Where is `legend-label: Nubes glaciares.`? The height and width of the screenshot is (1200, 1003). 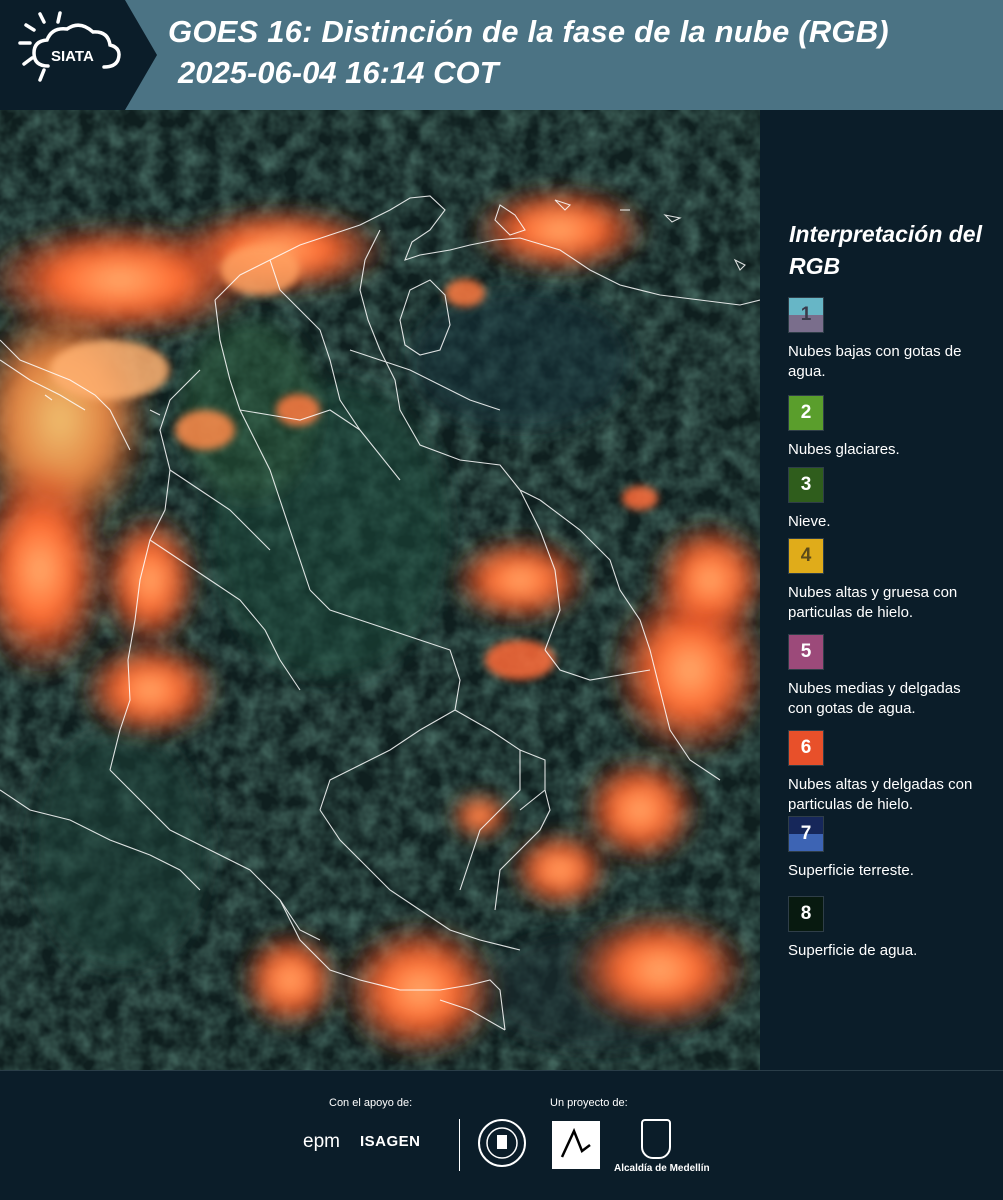 legend-label: Nubes glaciares. is located at coordinates (844, 449).